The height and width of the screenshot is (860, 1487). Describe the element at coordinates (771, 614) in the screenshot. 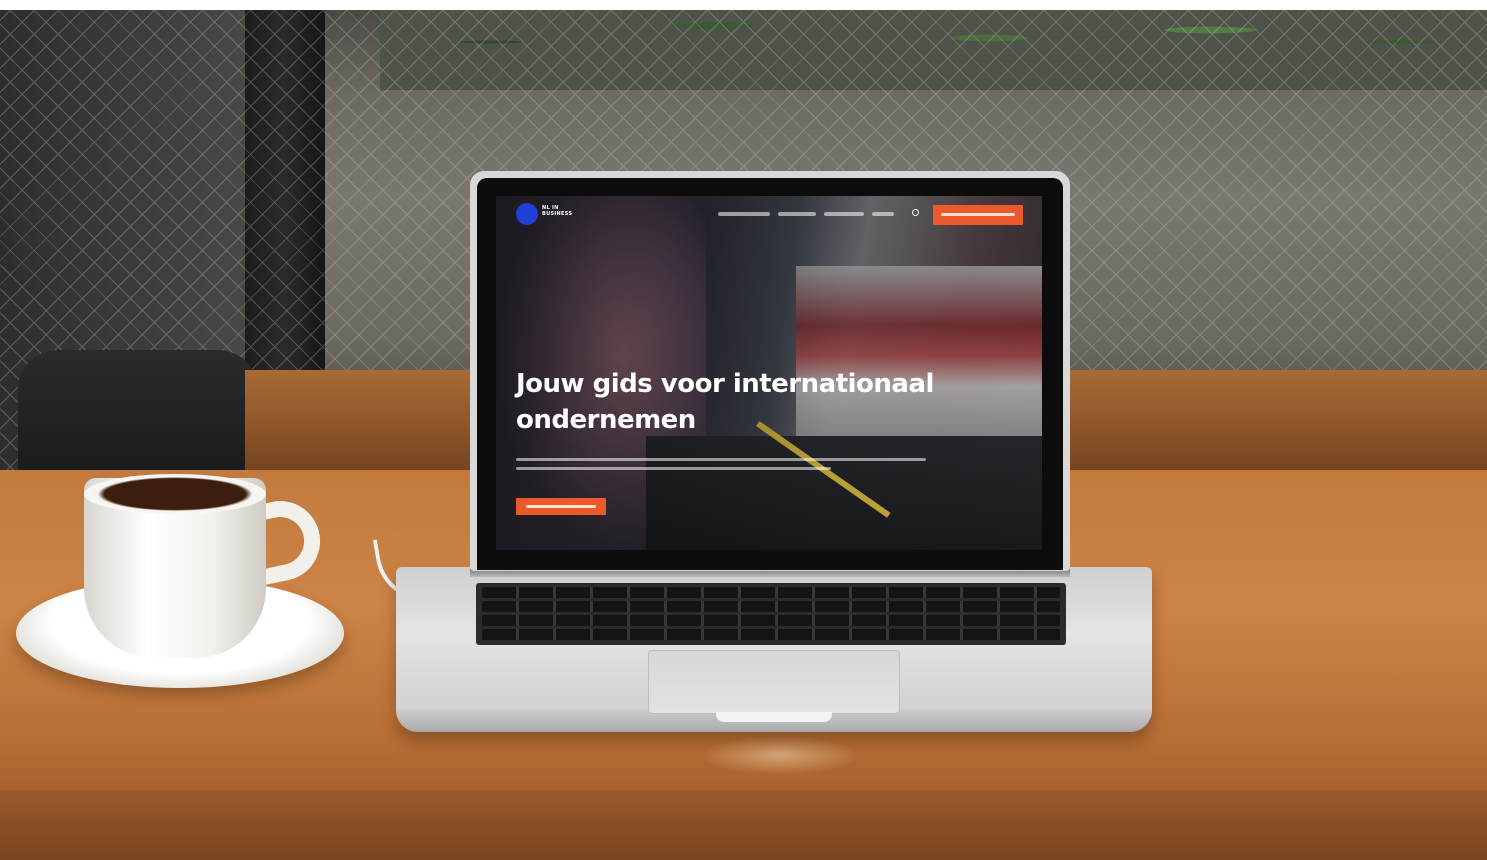

I see `laptop-keyboard` at that location.